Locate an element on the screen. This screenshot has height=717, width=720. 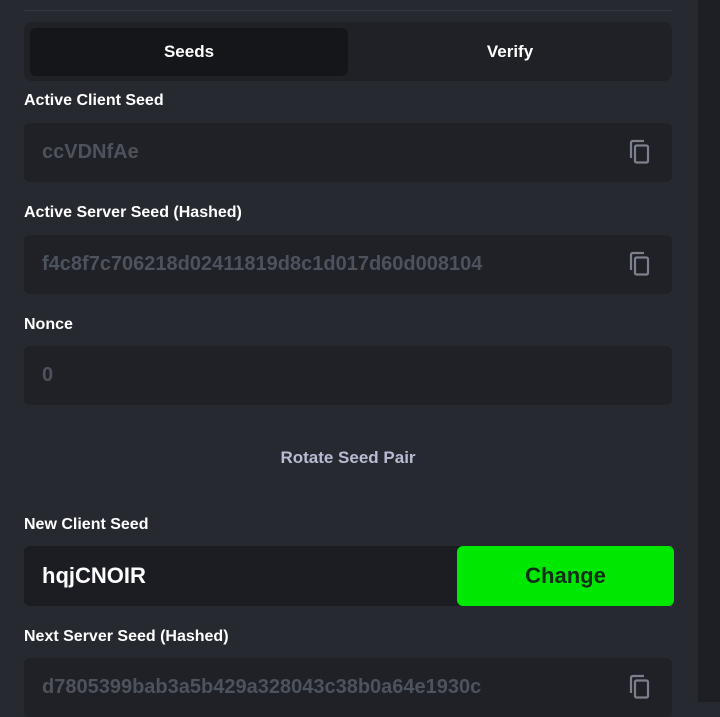
active-server-seed-label: Active Server Seed (Hashed) is located at coordinates (133, 212).